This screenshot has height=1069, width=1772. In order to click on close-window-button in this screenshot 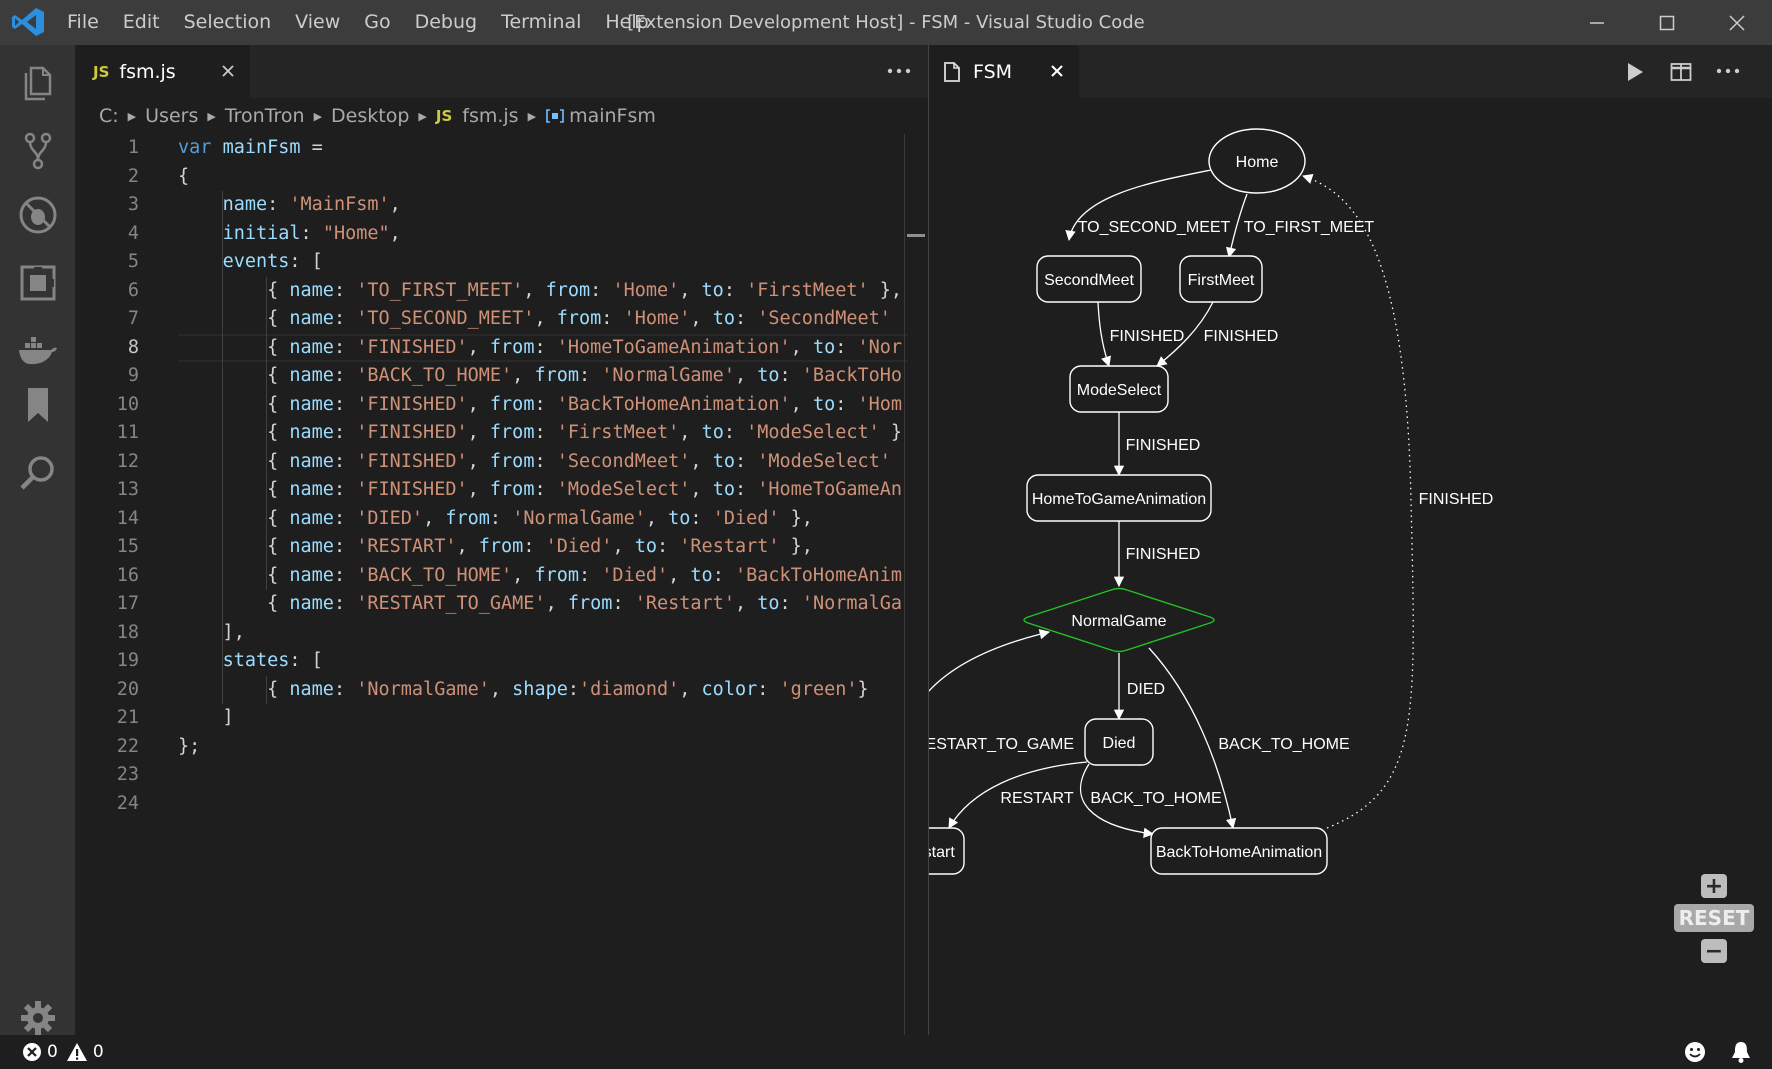, I will do `click(1737, 22)`.